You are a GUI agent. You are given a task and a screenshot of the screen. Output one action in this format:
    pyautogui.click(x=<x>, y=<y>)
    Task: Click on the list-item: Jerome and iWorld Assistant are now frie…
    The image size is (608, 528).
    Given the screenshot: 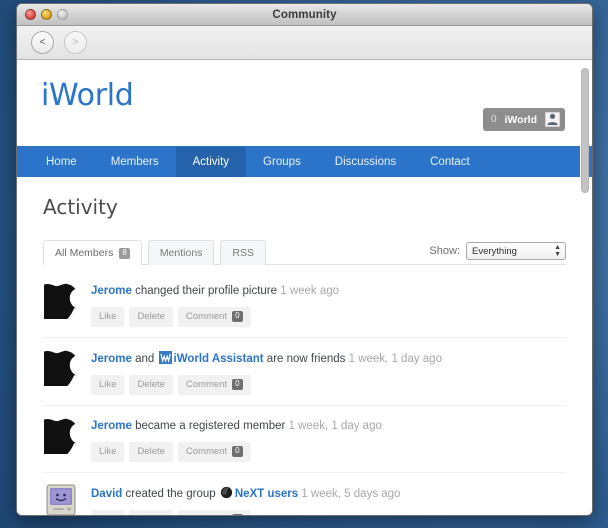 What is the action you would take?
    pyautogui.click(x=304, y=372)
    